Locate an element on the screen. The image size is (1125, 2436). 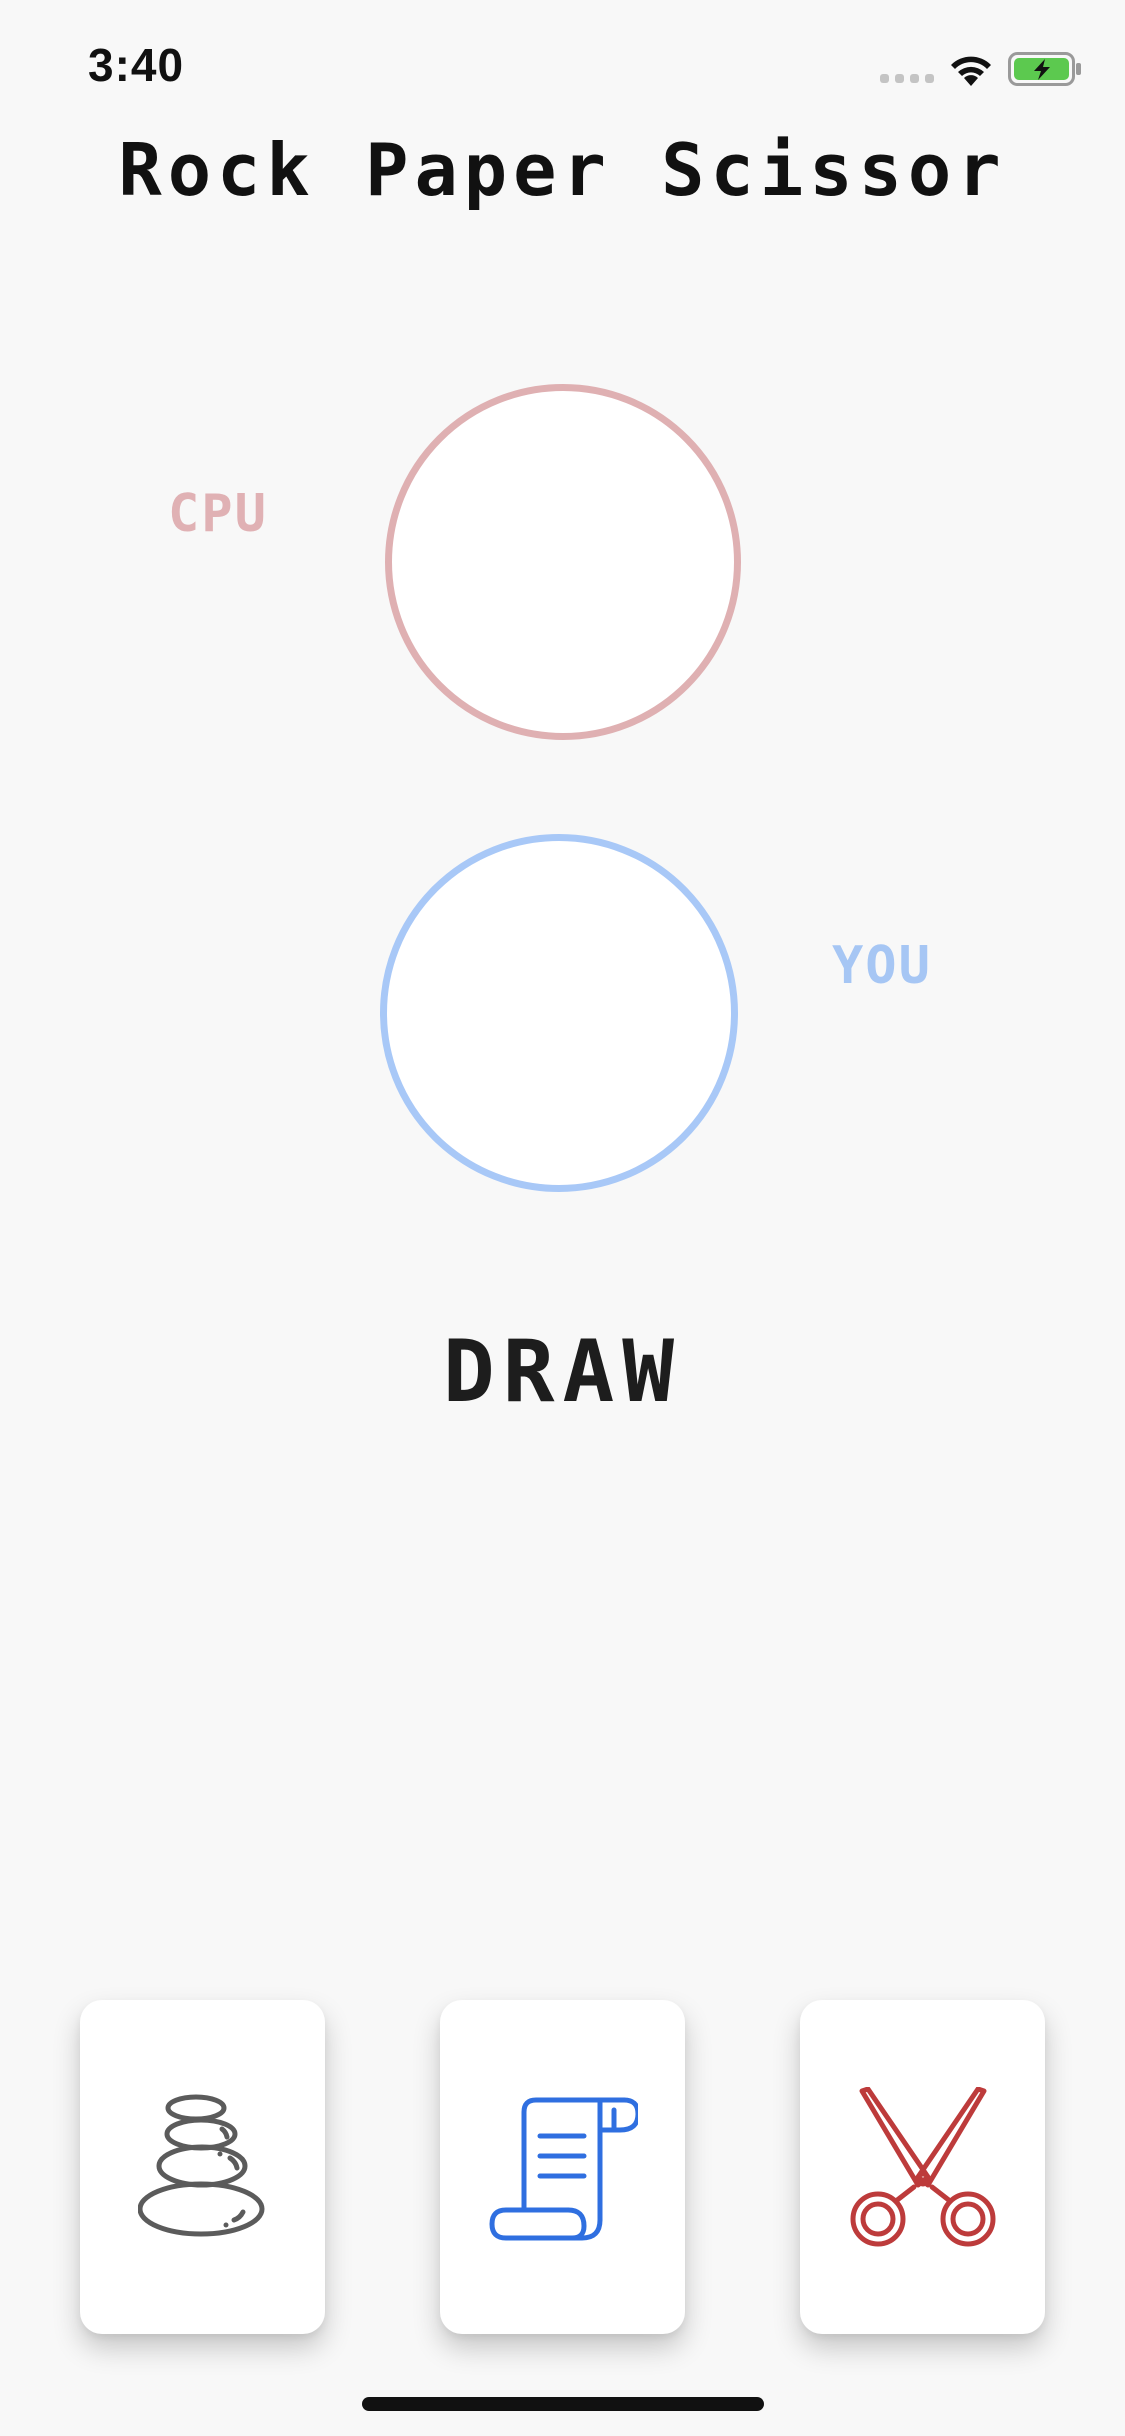
paper-scroll-icon is located at coordinates (563, 2169).